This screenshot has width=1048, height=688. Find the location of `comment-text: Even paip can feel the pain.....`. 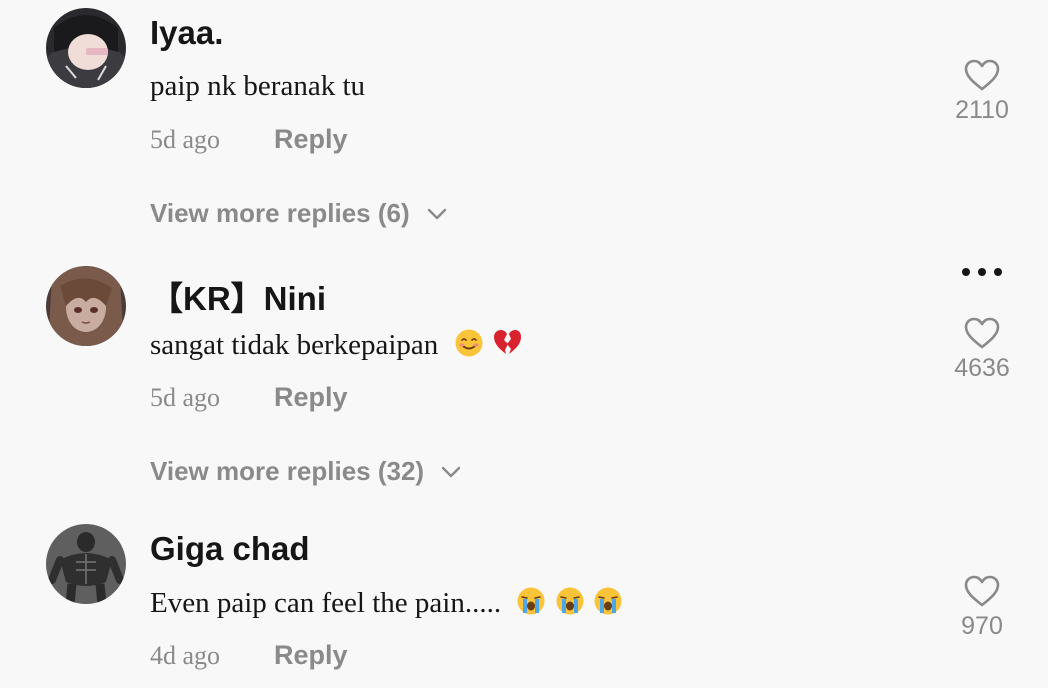

comment-text: Even paip can feel the pain..... is located at coordinates (386, 603).